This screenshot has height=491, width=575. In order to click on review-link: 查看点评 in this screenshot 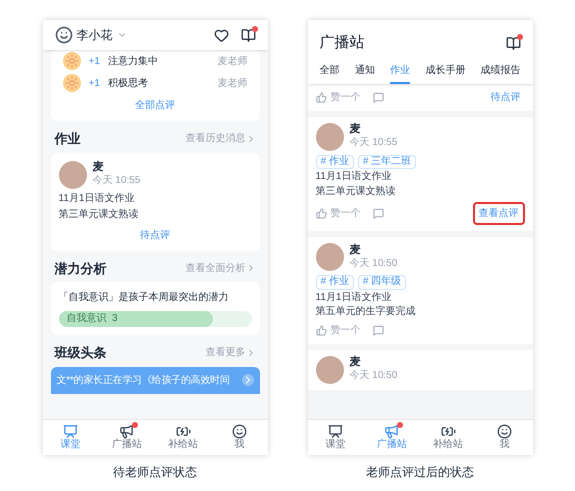, I will do `click(498, 213)`.